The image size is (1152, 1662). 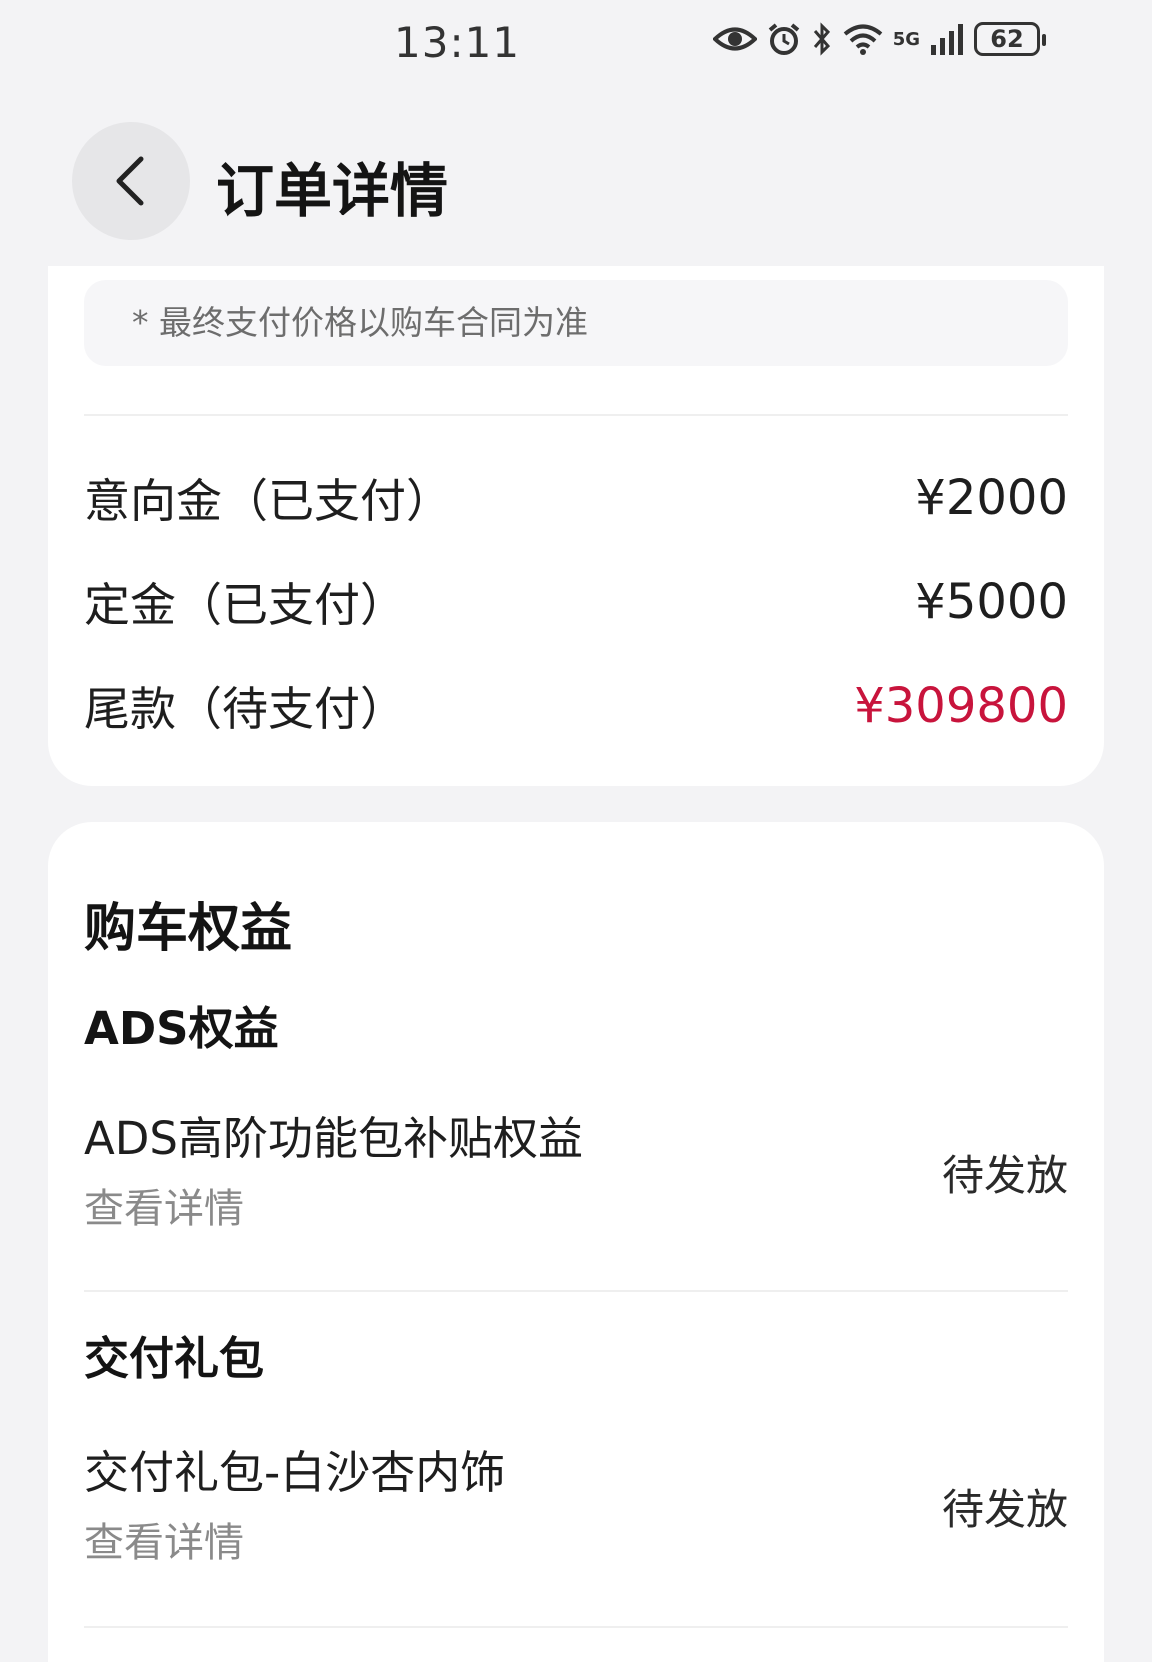 What do you see at coordinates (245, 709) in the screenshot?
I see `payment-label: 尾款（待支付）` at bounding box center [245, 709].